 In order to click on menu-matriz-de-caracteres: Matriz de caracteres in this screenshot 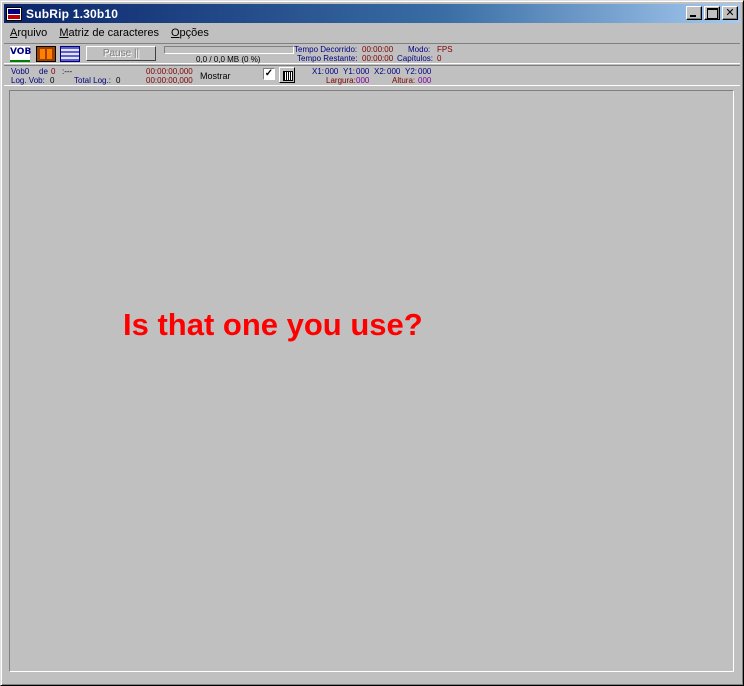, I will do `click(109, 33)`.